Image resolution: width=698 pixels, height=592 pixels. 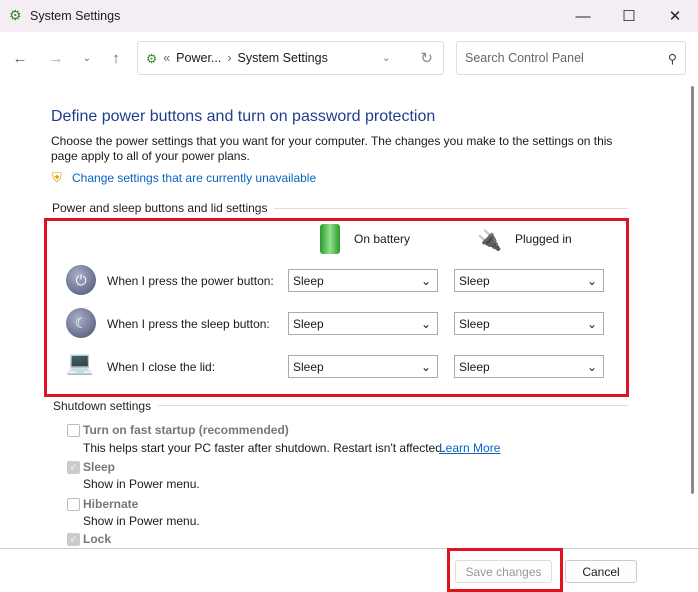 What do you see at coordinates (426, 58) in the screenshot?
I see `refresh-icon: ↻` at bounding box center [426, 58].